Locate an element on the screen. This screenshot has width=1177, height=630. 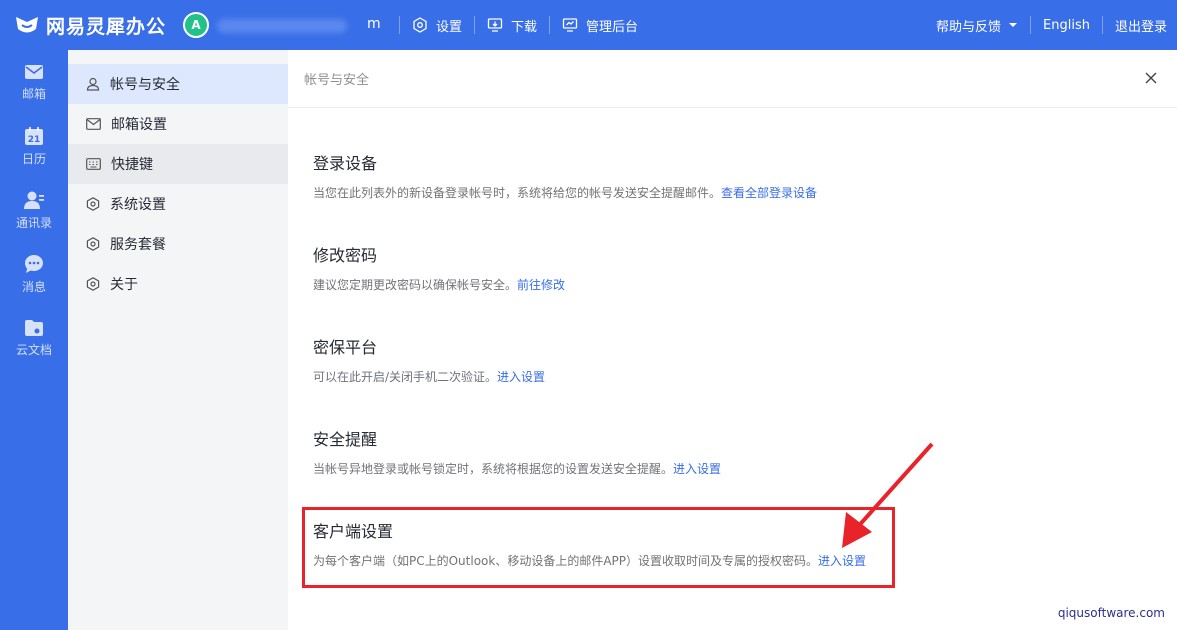
top-bar: 网易灵犀办公 A m 设置 下载 管理后台 帮助与反馈 English 退出登录 is located at coordinates (588, 25).